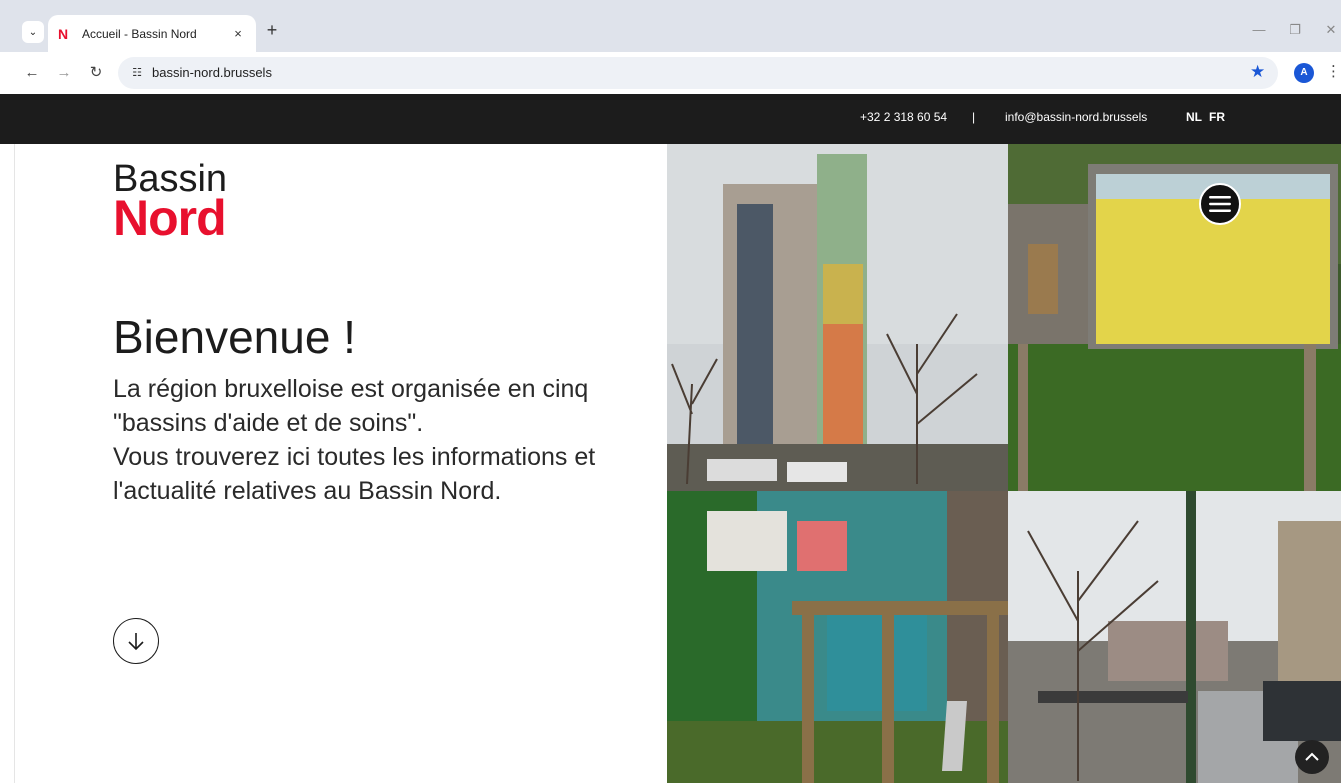 This screenshot has width=1341, height=783. I want to click on forward-arrow-icon: →, so click(64, 73).